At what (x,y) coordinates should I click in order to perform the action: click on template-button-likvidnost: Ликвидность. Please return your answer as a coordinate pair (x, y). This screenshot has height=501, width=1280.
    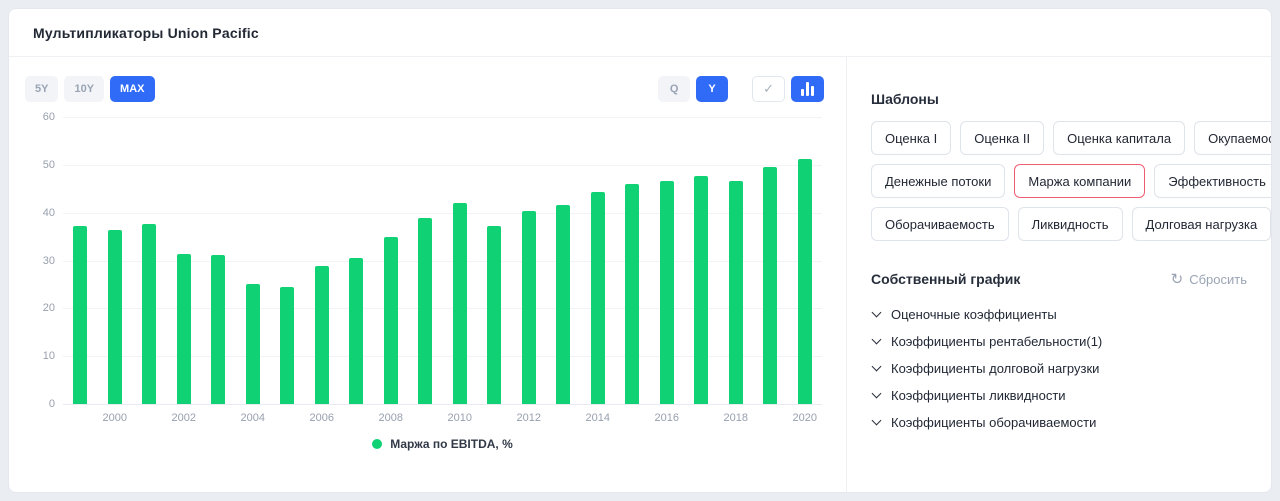
    Looking at the image, I should click on (1070, 224).